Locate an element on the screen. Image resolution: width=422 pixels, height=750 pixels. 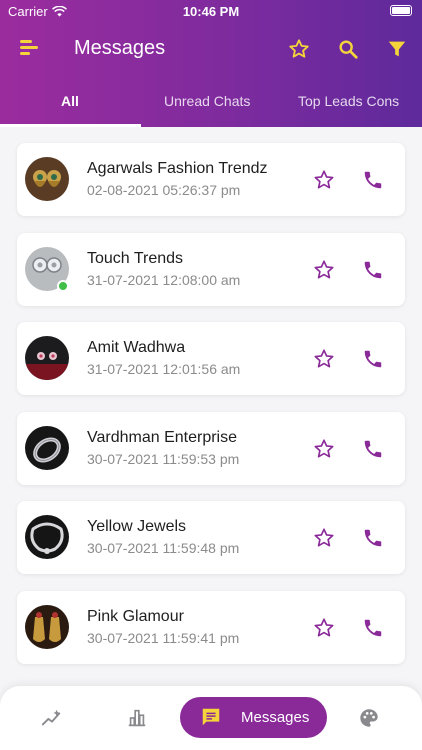
tab-indicator is located at coordinates (70, 125).